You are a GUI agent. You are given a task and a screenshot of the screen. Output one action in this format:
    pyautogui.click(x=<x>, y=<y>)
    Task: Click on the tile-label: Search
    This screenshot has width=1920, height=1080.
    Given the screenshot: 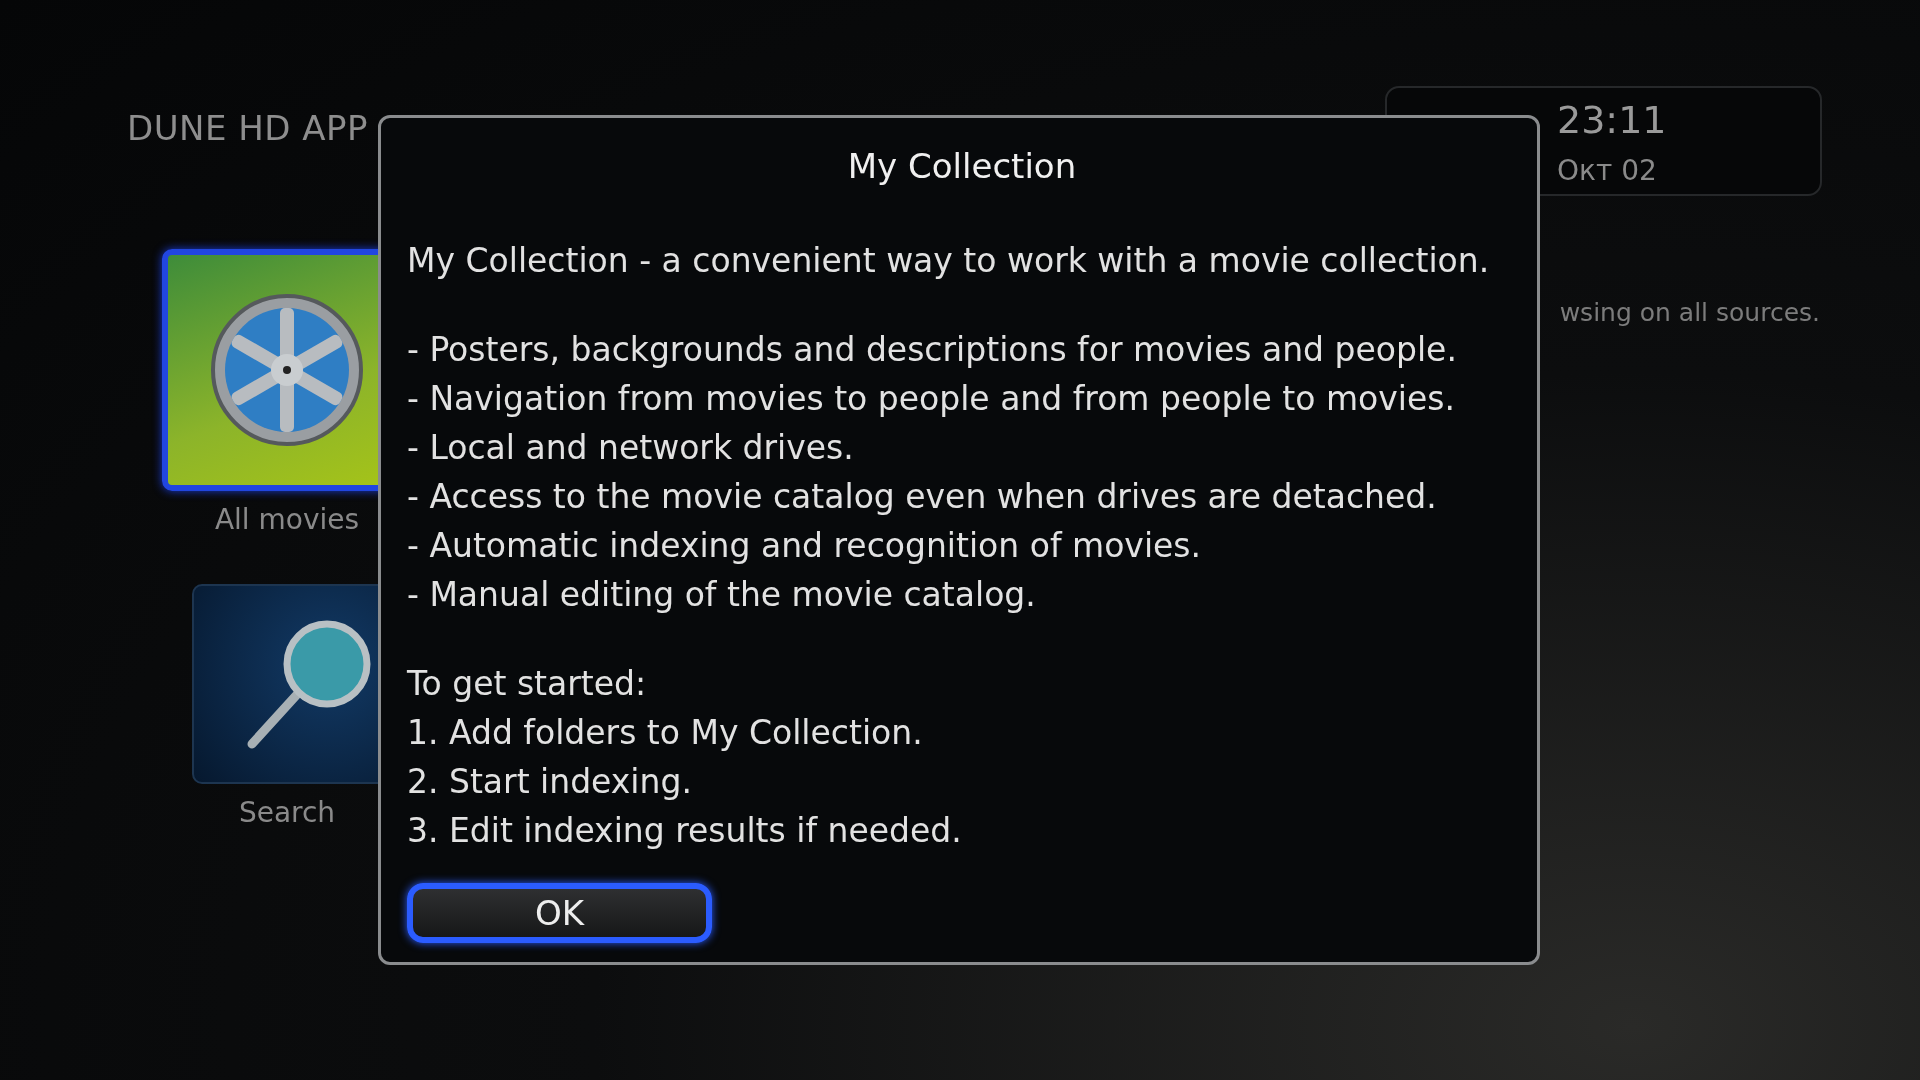 What is the action you would take?
    pyautogui.click(x=287, y=812)
    